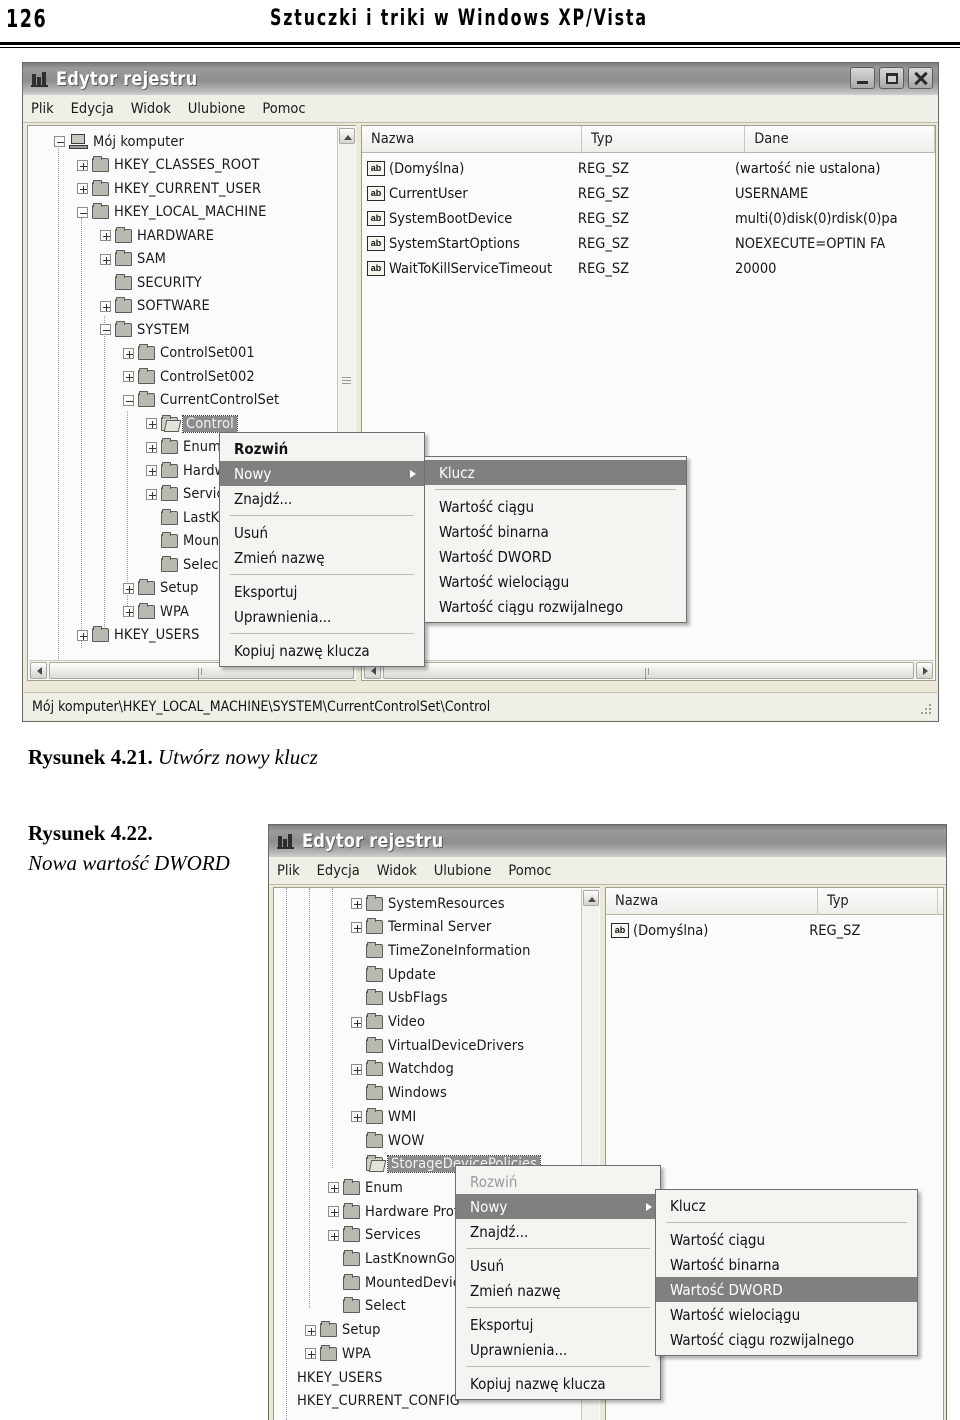  What do you see at coordinates (42, 109) in the screenshot?
I see `menu-plik: Plik` at bounding box center [42, 109].